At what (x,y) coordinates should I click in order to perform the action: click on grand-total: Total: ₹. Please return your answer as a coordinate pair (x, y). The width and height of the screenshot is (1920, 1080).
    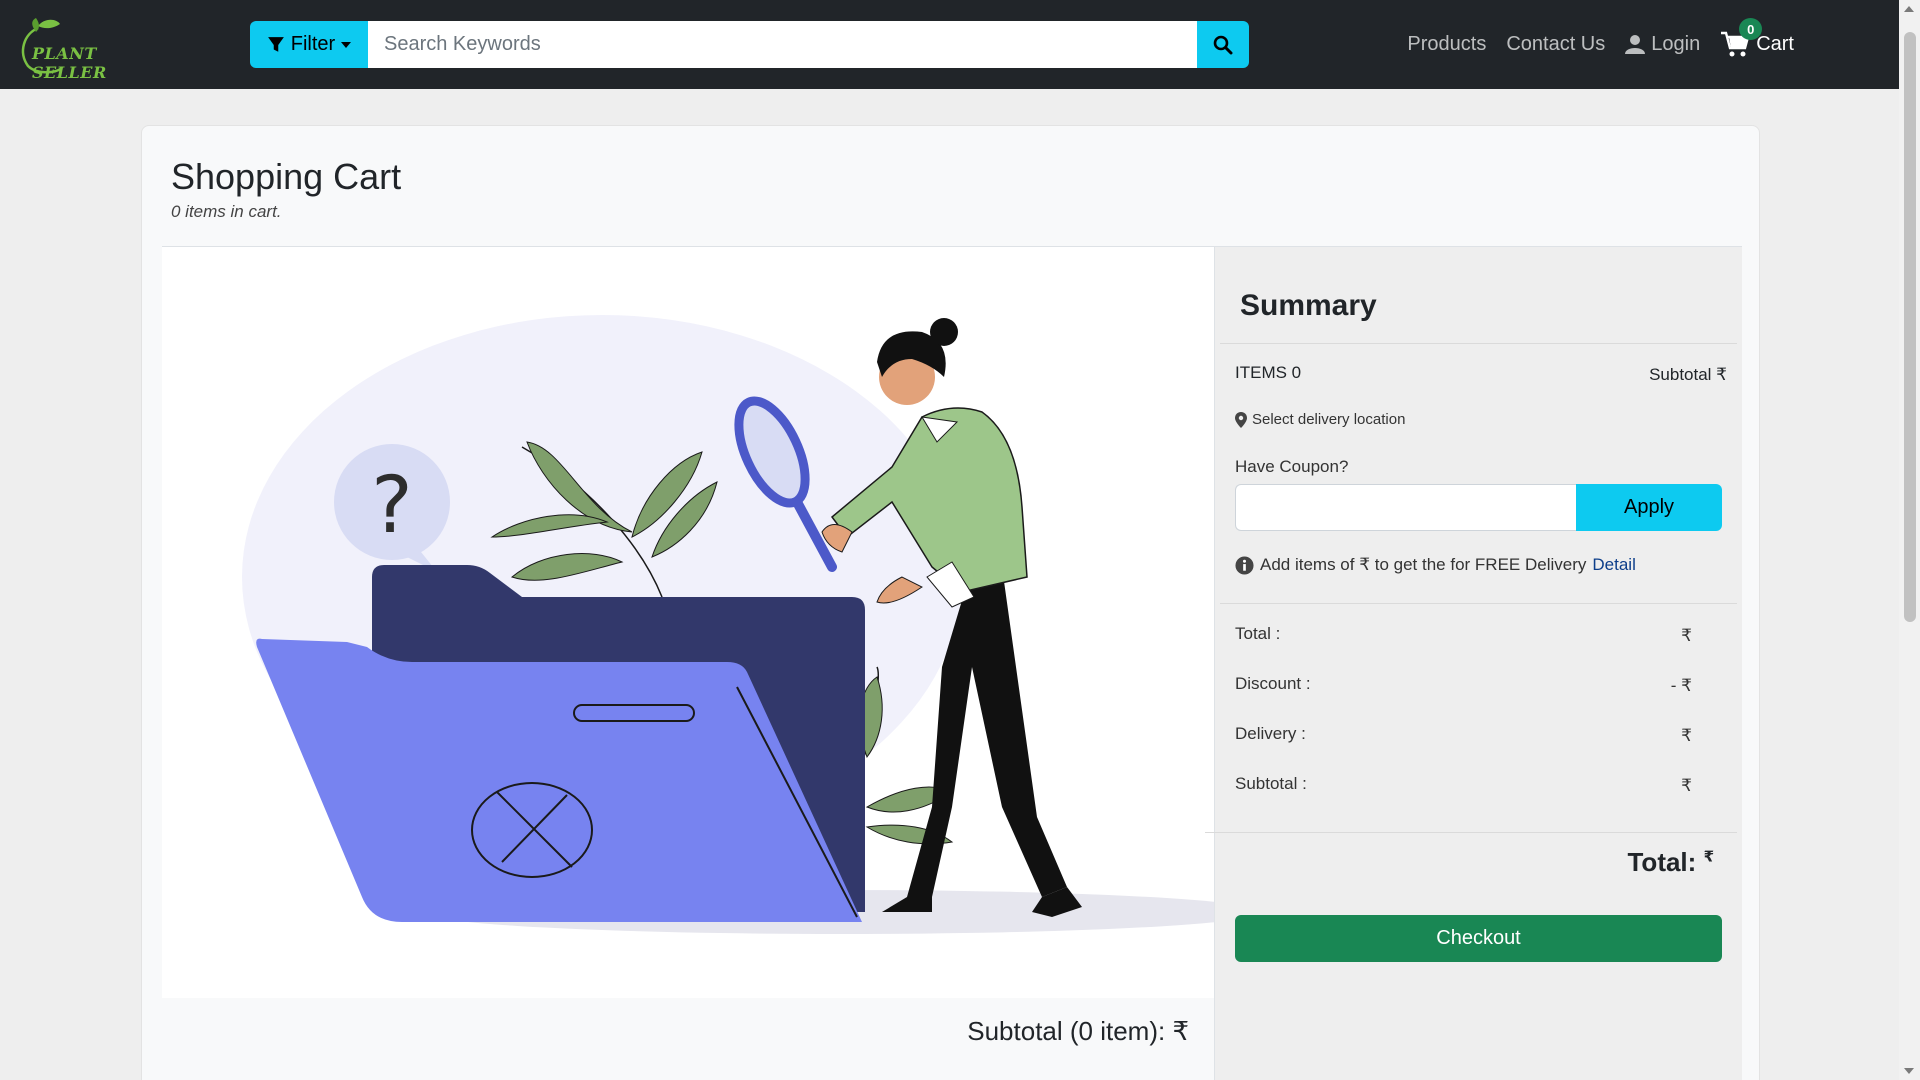
    Looking at the image, I should click on (1670, 862).